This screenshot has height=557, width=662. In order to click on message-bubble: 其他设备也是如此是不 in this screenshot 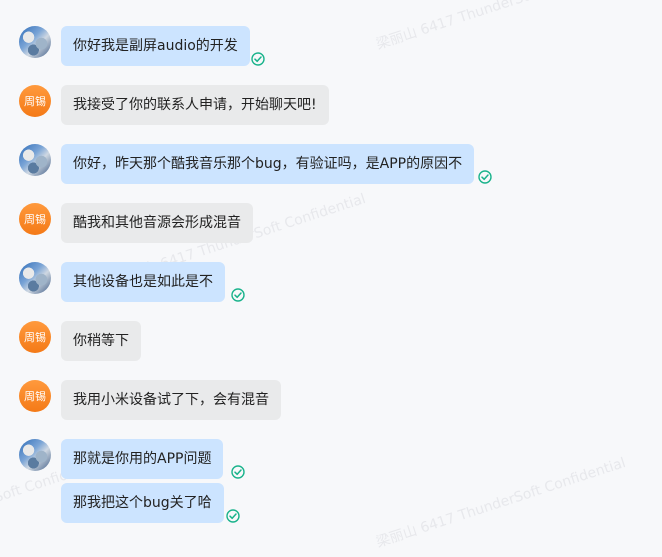, I will do `click(143, 282)`.